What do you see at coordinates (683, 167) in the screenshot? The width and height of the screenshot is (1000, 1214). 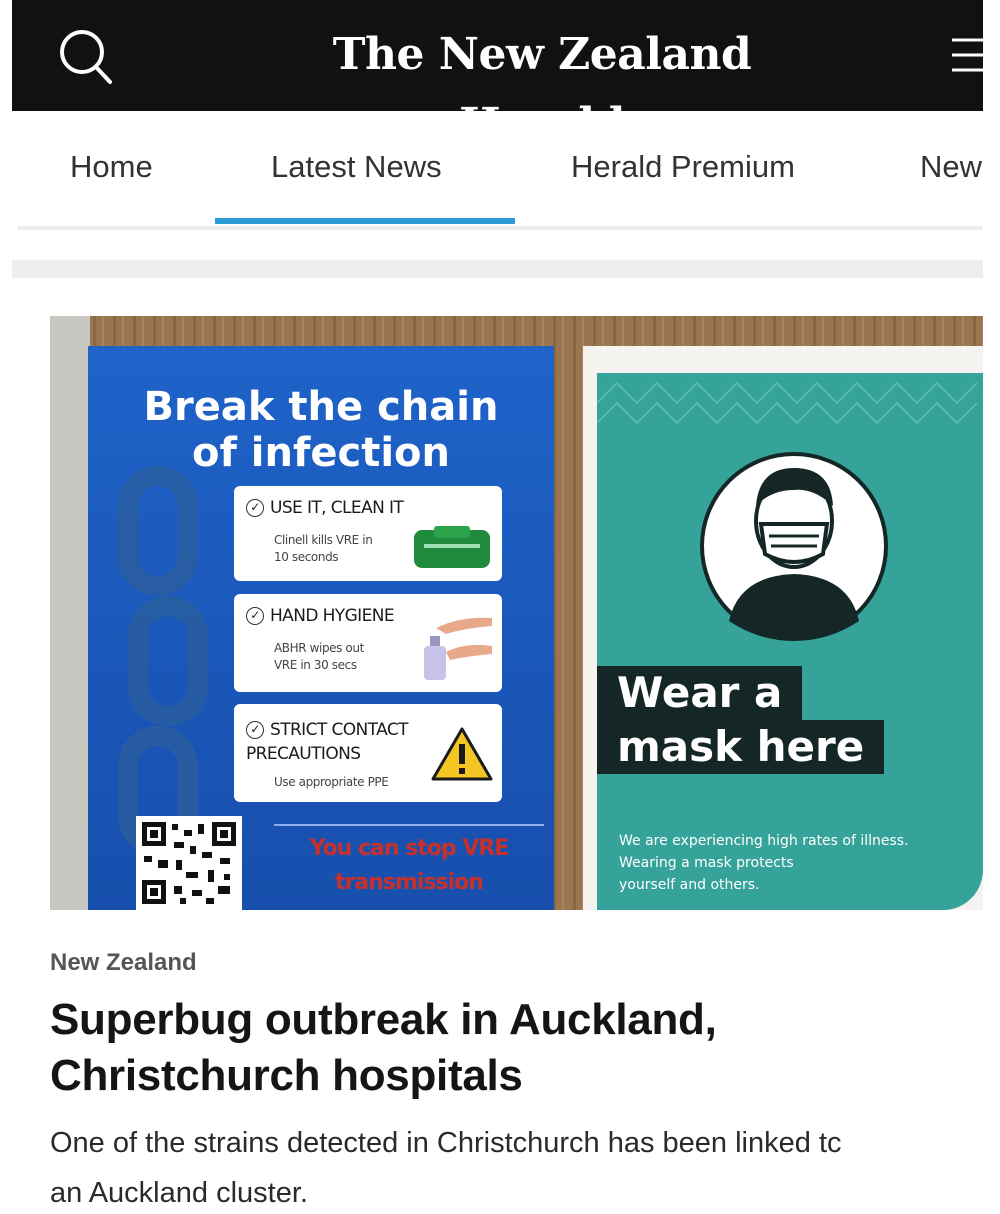 I see `tab-herald-premium: Herald Premium` at bounding box center [683, 167].